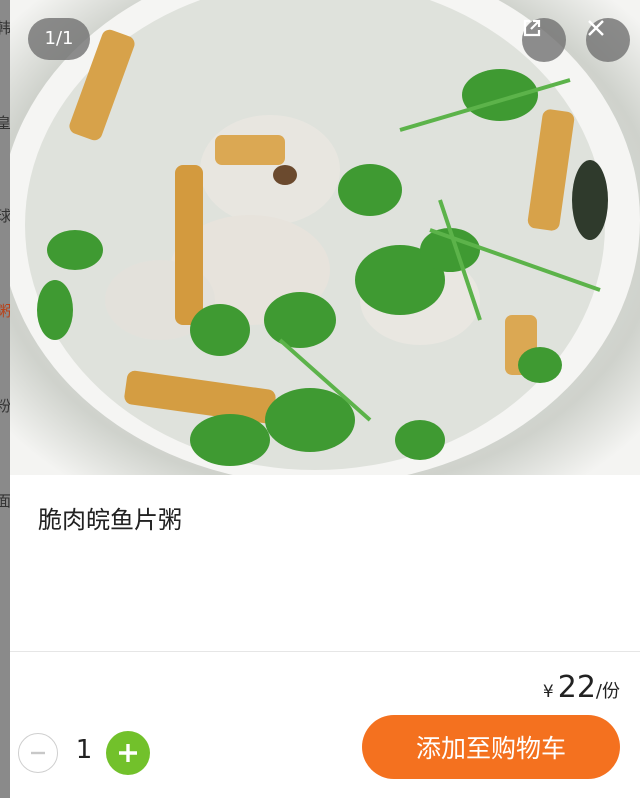 The height and width of the screenshot is (798, 640). Describe the element at coordinates (5, 28) in the screenshot. I see `background-category: 韩` at that location.